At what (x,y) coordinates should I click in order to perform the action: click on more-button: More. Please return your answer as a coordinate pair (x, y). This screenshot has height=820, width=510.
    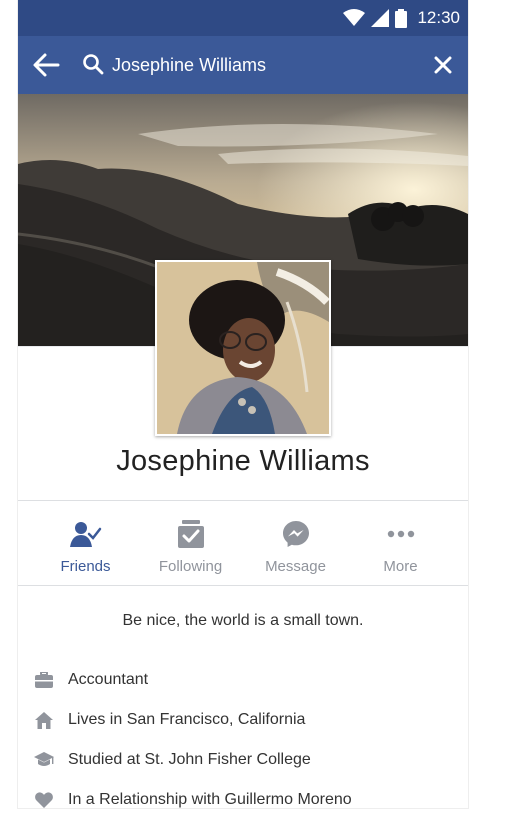
    Looking at the image, I should click on (400, 544).